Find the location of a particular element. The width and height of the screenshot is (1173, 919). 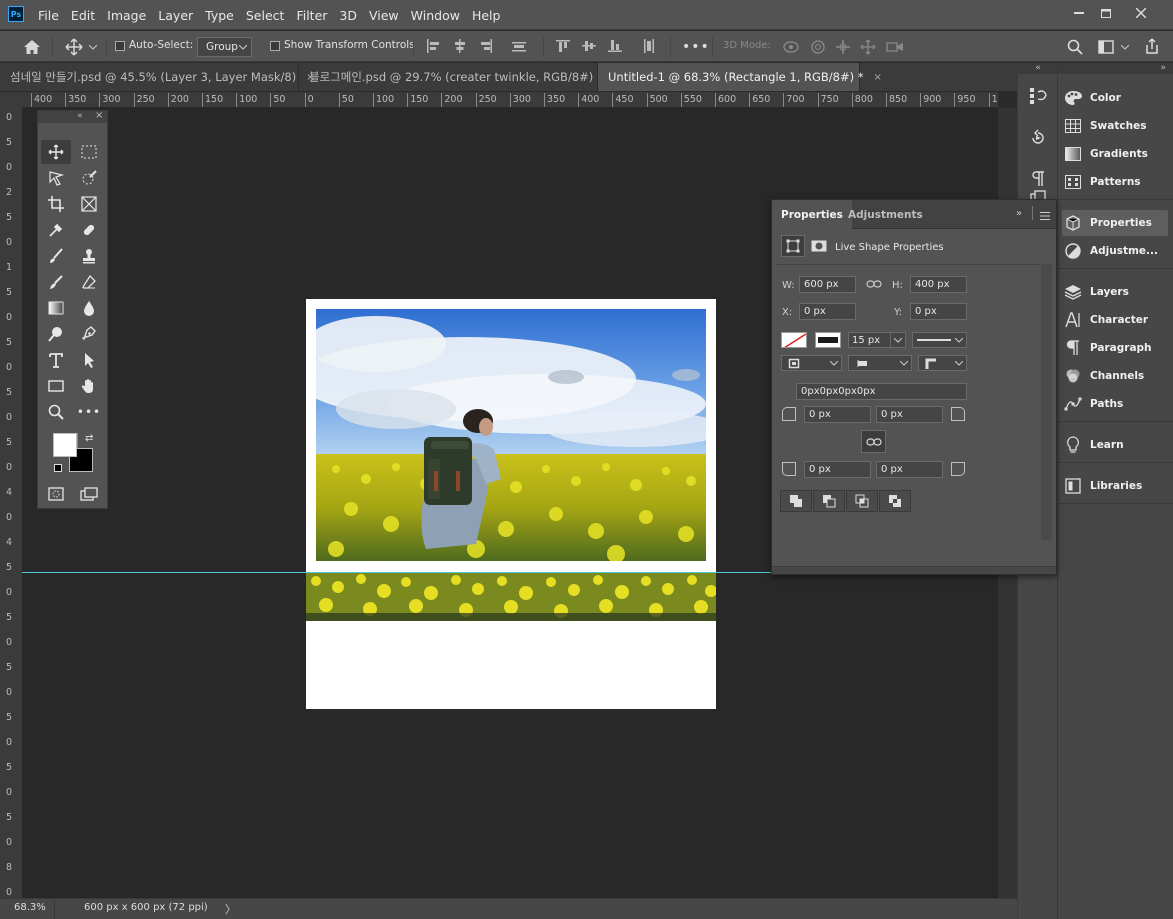

stroke-color-swatch is located at coordinates (828, 340).